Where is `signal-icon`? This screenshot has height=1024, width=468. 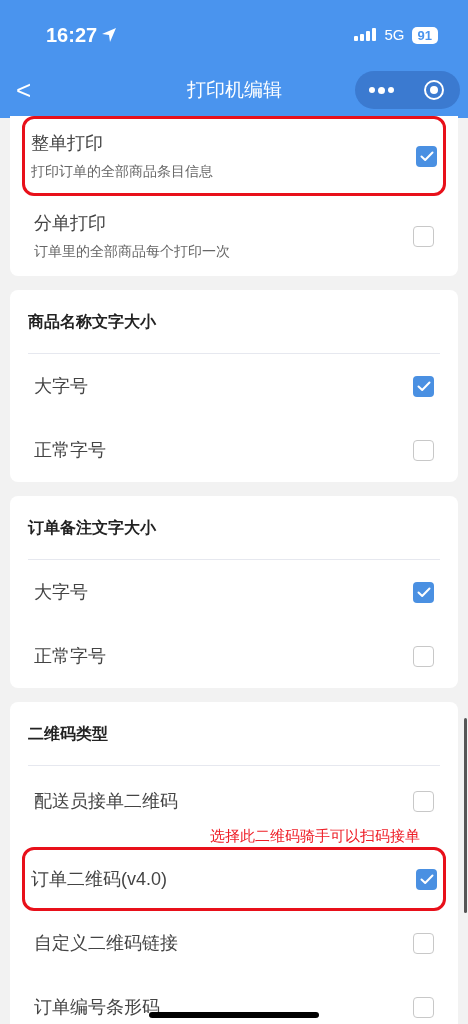
signal-icon is located at coordinates (365, 35).